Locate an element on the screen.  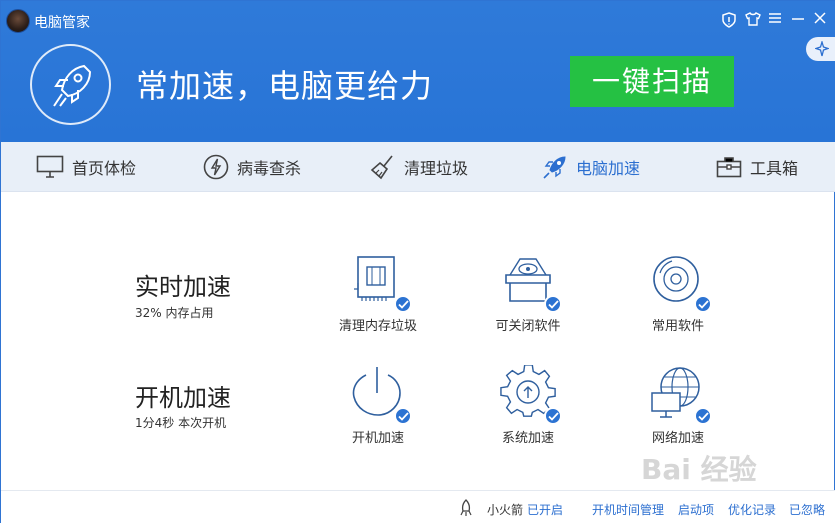
feature-label: 开机加速 is located at coordinates (377, 438).